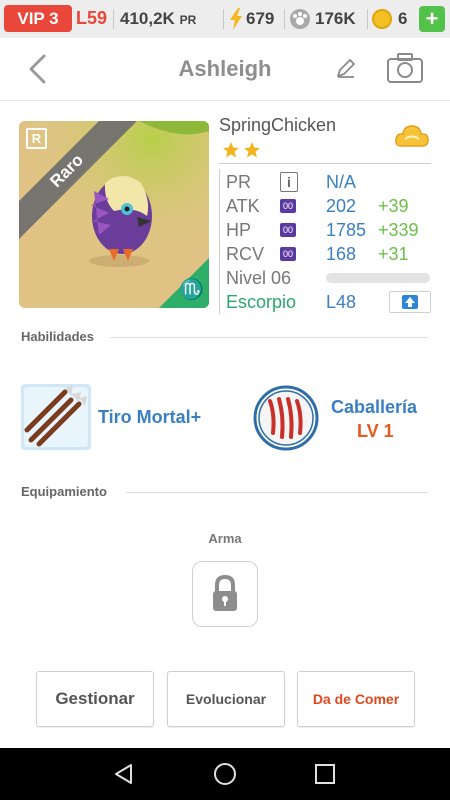  Describe the element at coordinates (36, 138) in the screenshot. I see `rarity-badge: R` at that location.